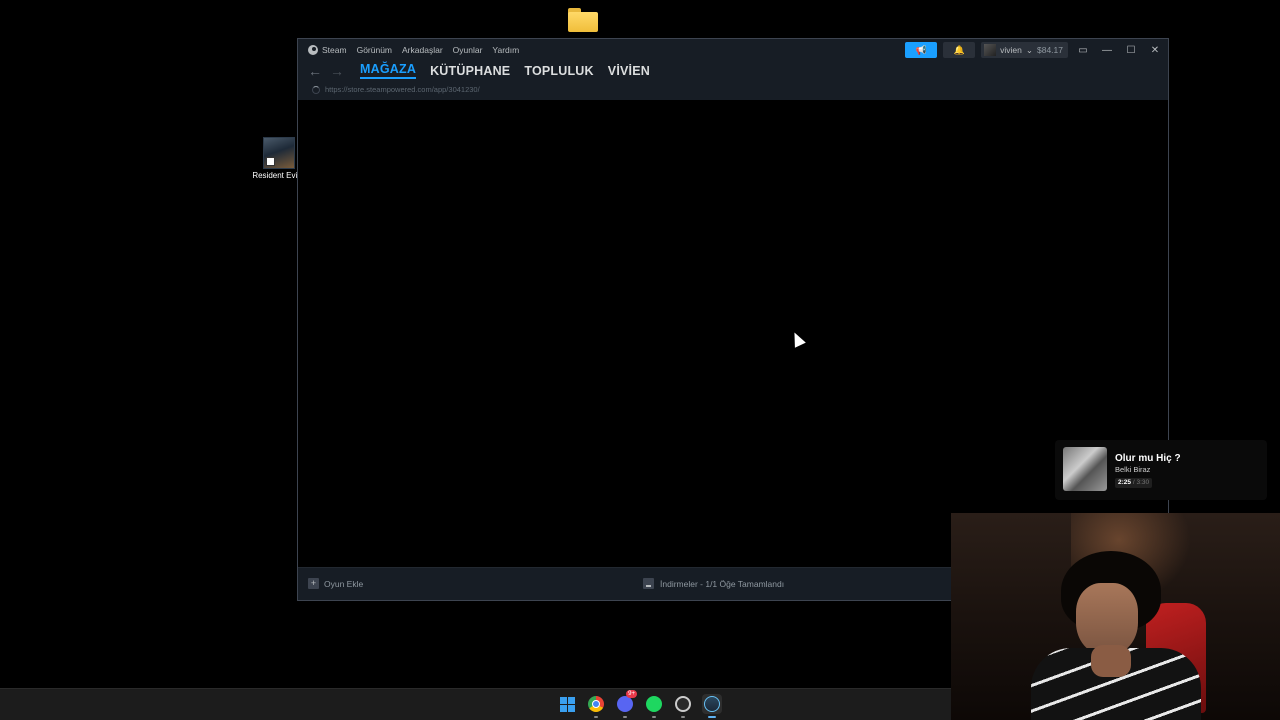 The height and width of the screenshot is (720, 1280). Describe the element at coordinates (313, 583) in the screenshot. I see `plus-icon: +` at that location.